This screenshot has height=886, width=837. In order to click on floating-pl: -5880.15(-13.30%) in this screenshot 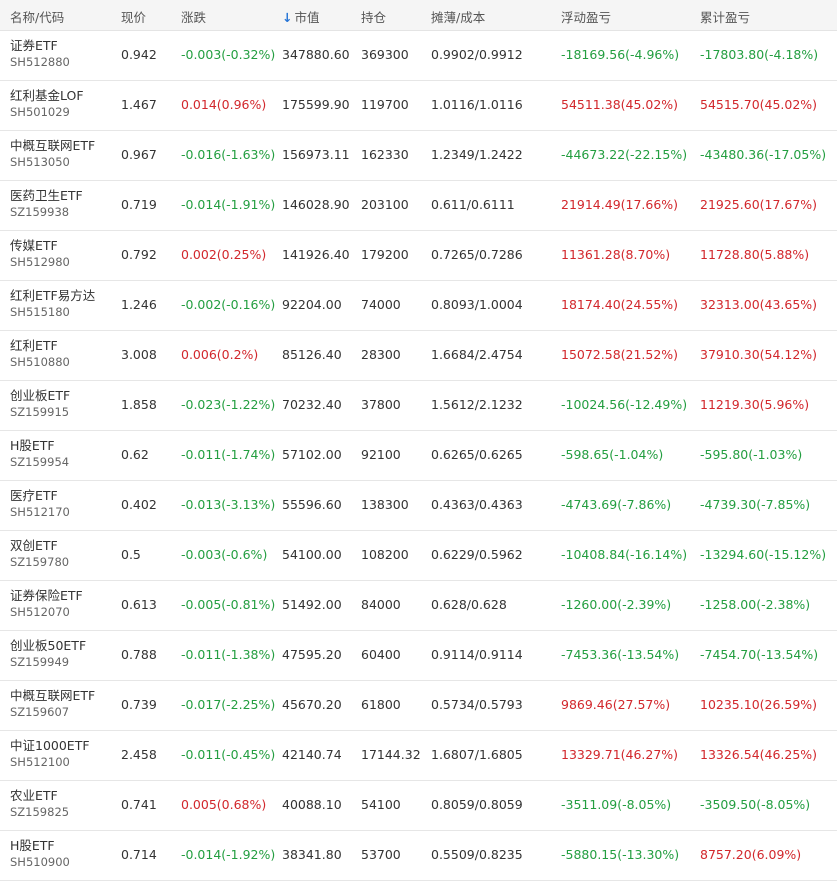, I will do `click(620, 854)`.